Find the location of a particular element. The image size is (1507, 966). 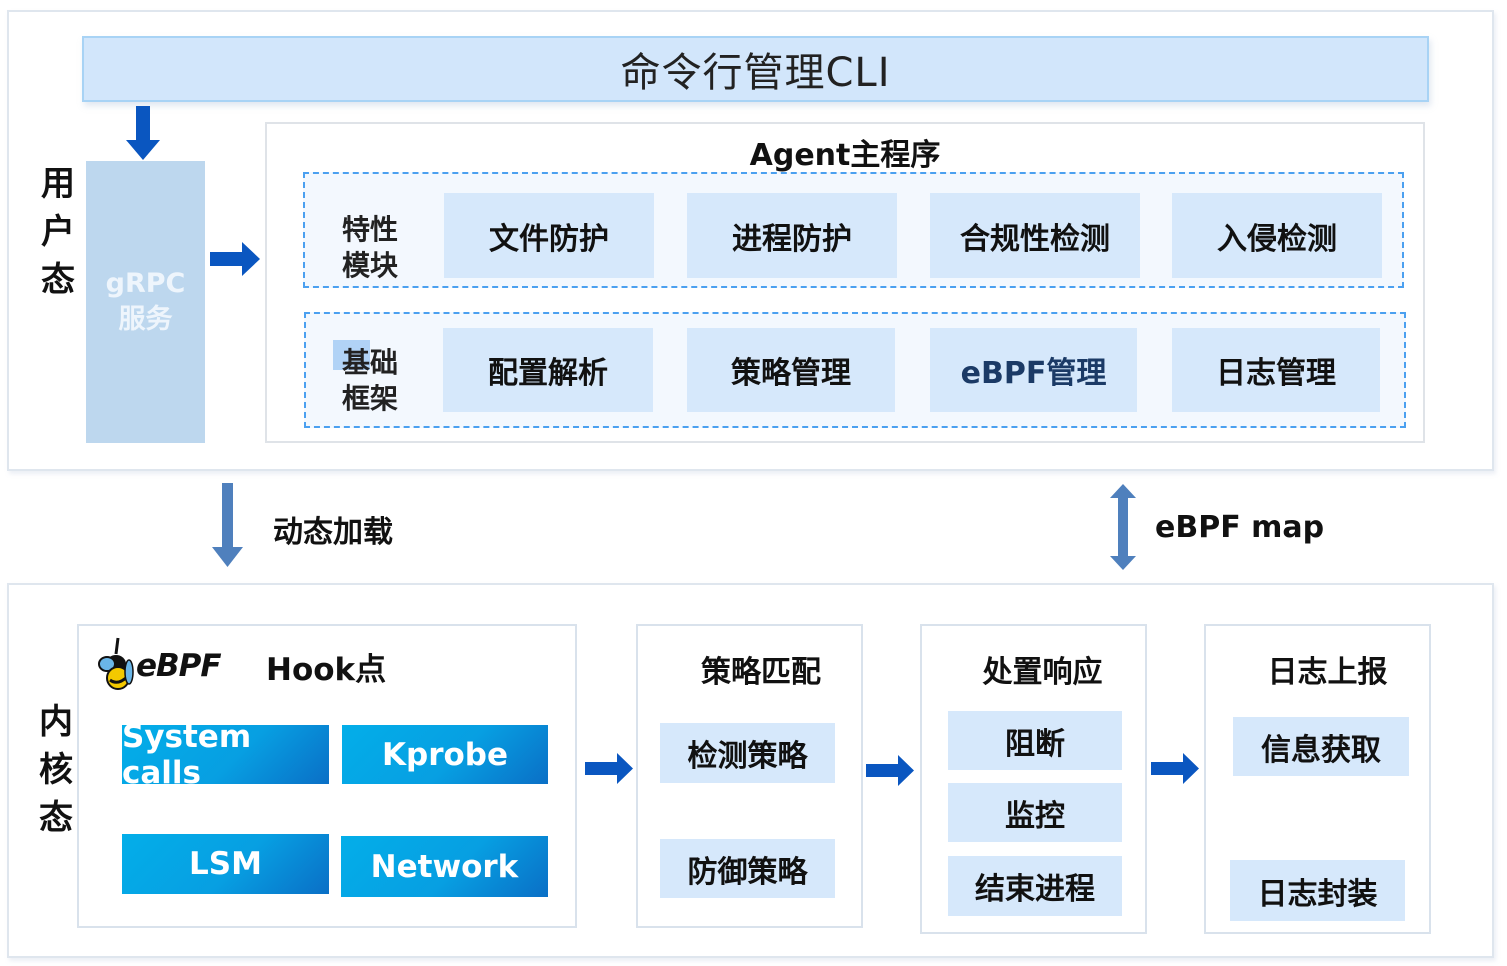

row-label-line: 框架 is located at coordinates (370, 398).